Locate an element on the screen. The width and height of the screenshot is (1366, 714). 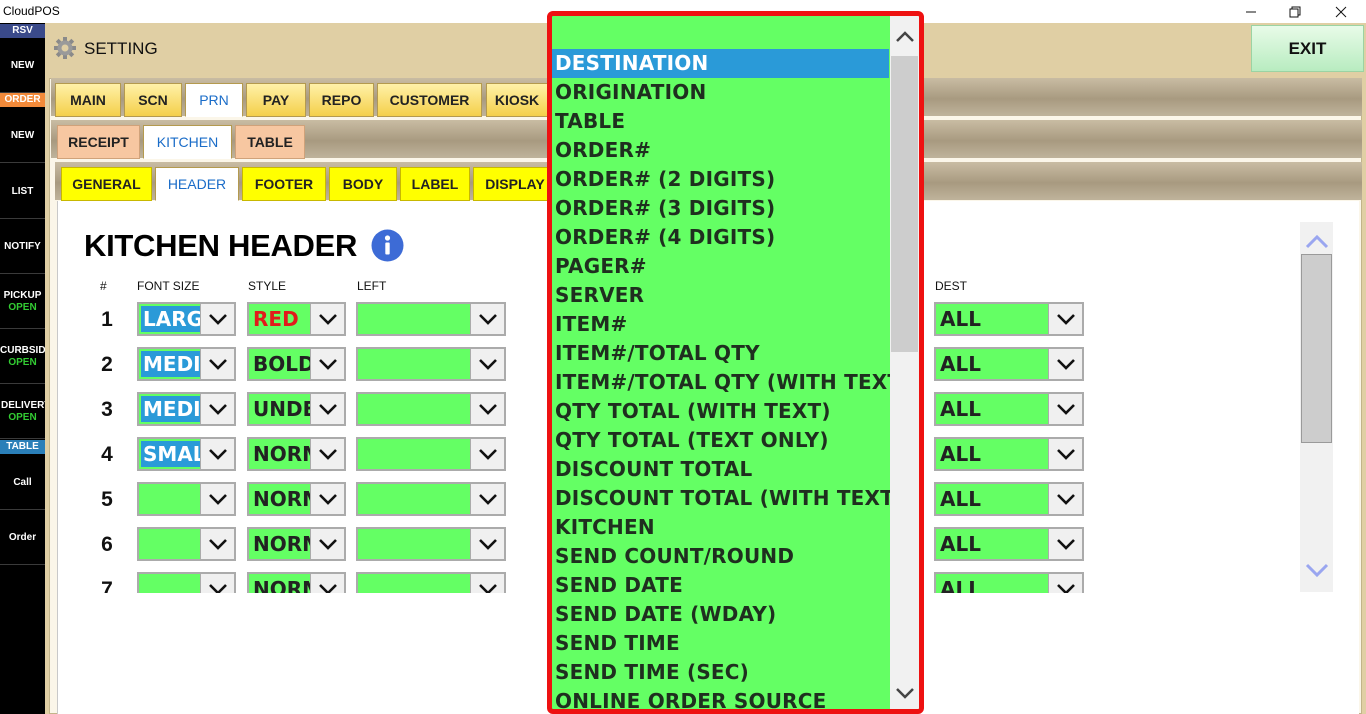
minimize-button is located at coordinates (1251, 11).